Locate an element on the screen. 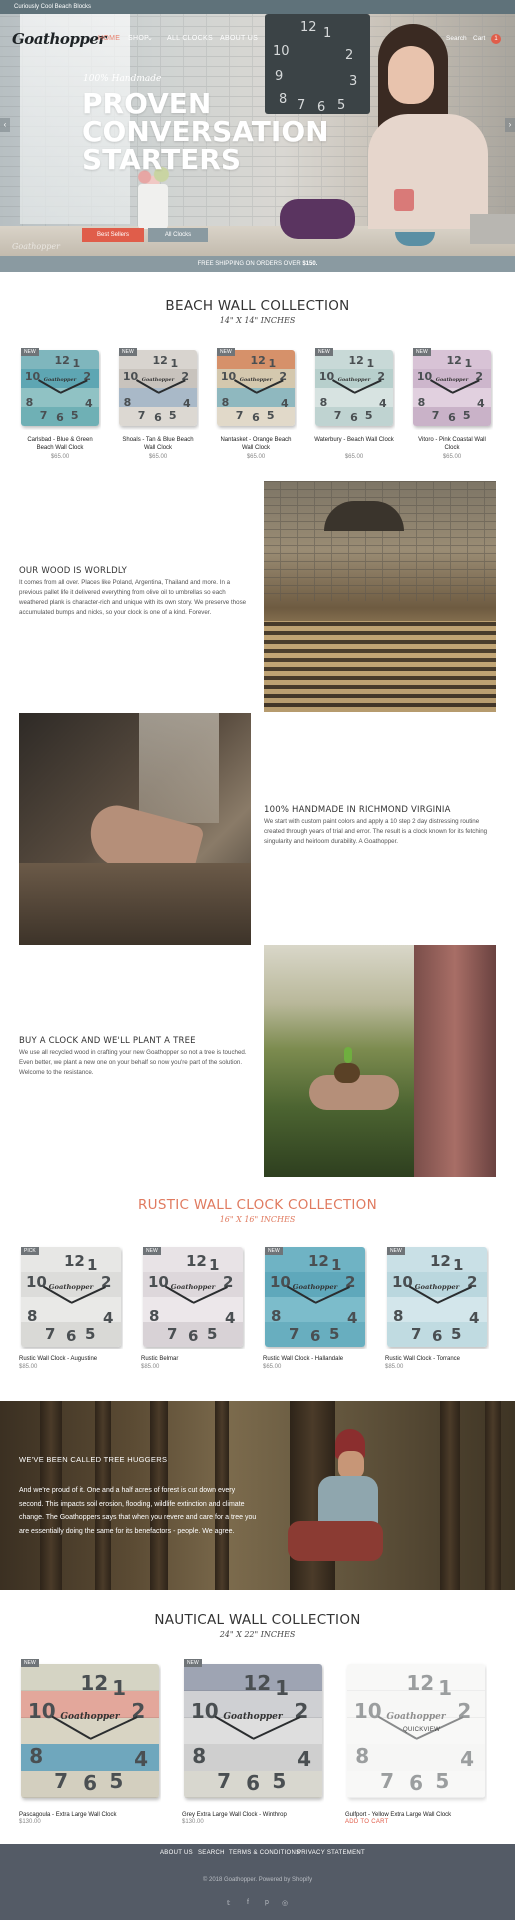  product-name: Rustic Wall Clock - Augustine is located at coordinates (71, 1359).